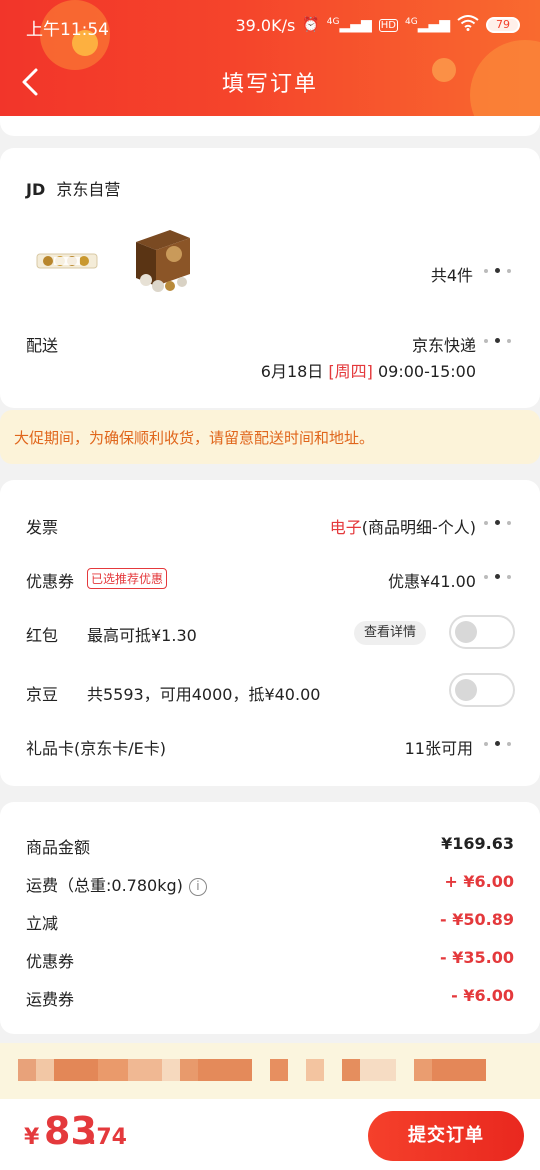 The image size is (540, 1170). What do you see at coordinates (107, 1137) in the screenshot?
I see `total-price-decimal: .74` at bounding box center [107, 1137].